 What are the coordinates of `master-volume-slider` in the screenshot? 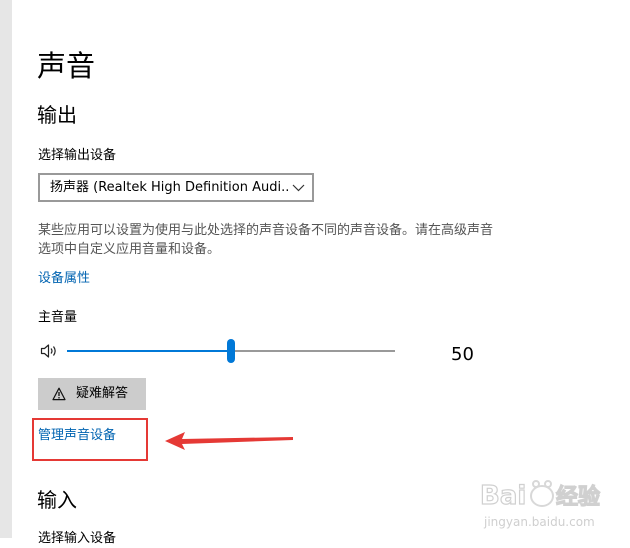 It's located at (231, 351).